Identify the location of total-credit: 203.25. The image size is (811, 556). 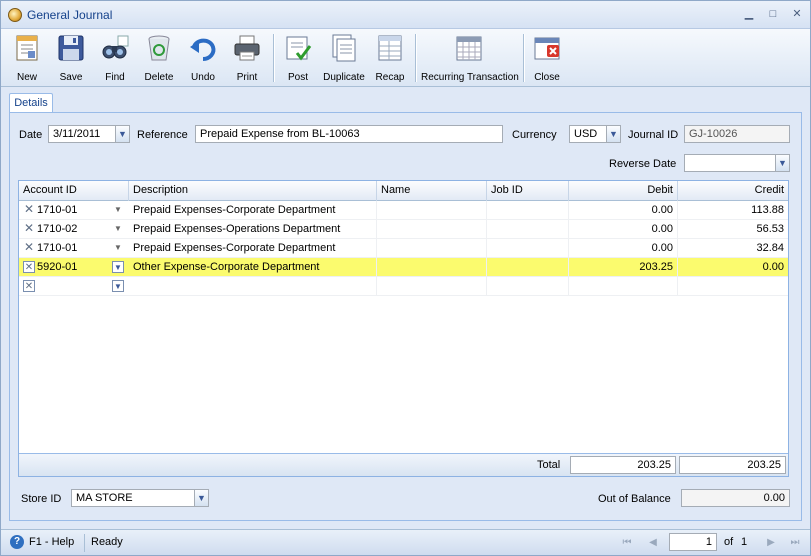
(732, 465).